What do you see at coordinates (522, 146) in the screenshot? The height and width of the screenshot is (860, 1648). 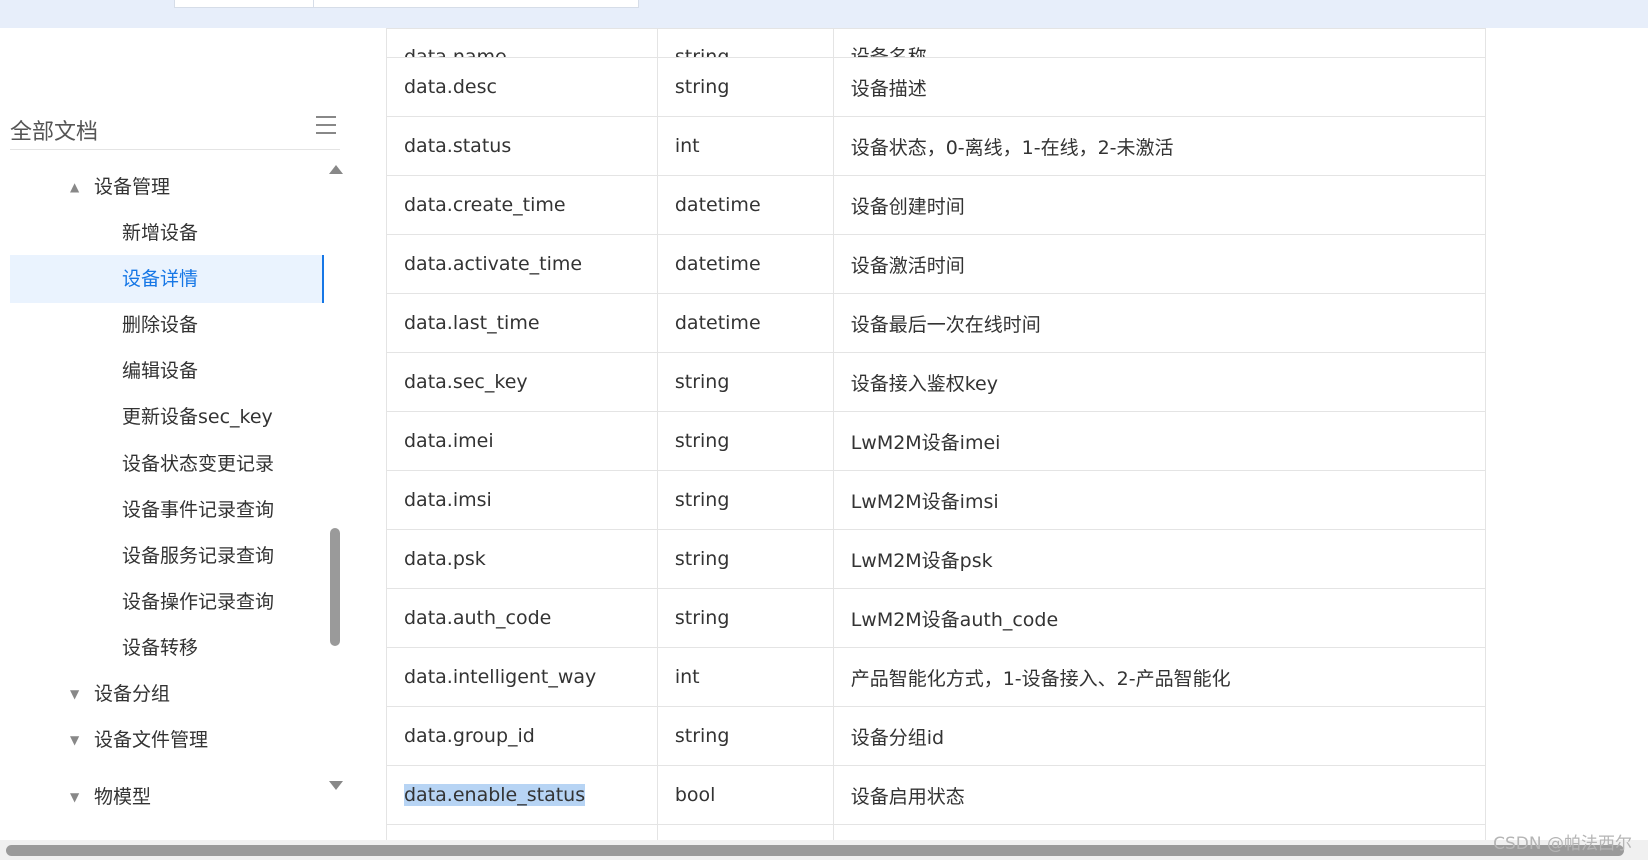 I see `param-name-cell: data.status` at bounding box center [522, 146].